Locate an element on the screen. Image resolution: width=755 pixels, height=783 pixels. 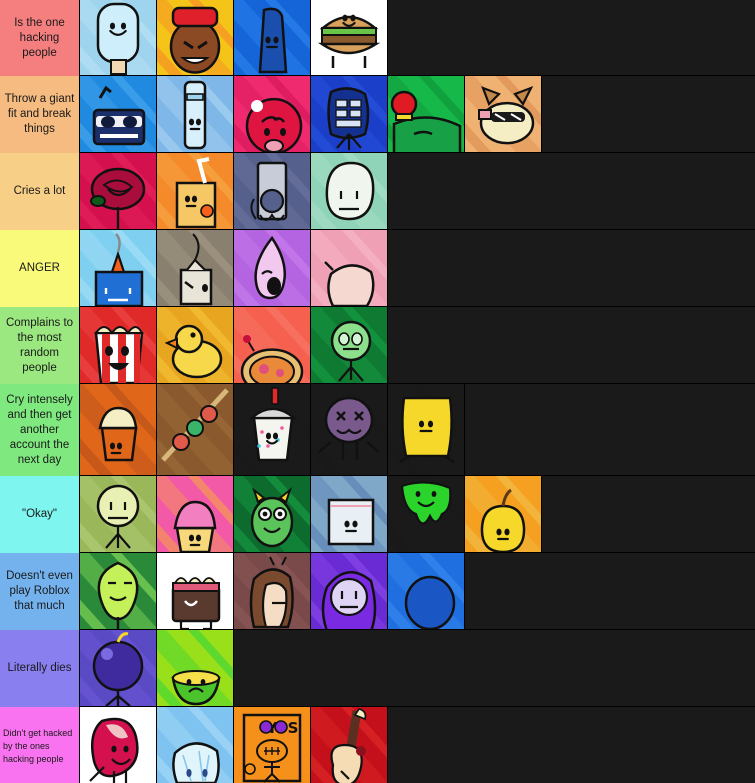
white-blob-character is located at coordinates (349, 191).